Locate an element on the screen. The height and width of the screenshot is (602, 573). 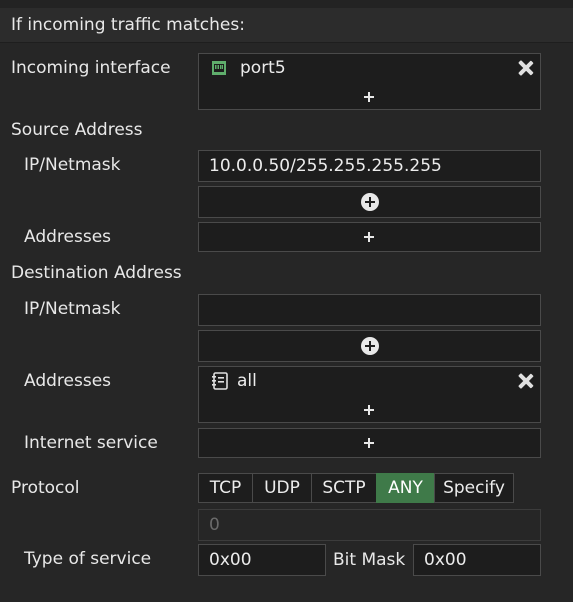
source-address-heading: Source Address is located at coordinates (77, 130).